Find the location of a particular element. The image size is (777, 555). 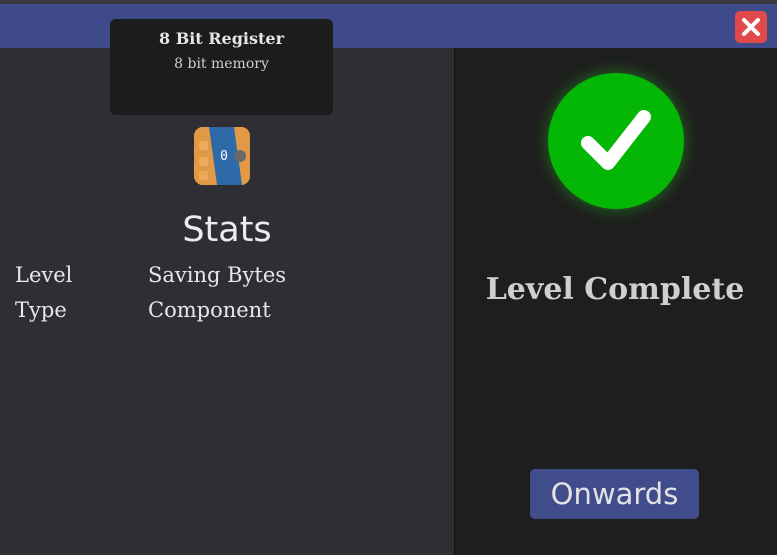

stat-value-level: Saving Bytes is located at coordinates (217, 275).